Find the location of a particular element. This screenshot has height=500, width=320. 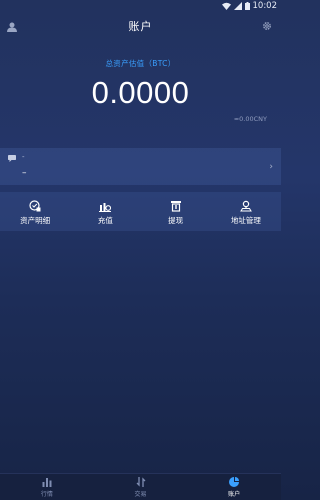

message-icon is located at coordinates (12, 158).